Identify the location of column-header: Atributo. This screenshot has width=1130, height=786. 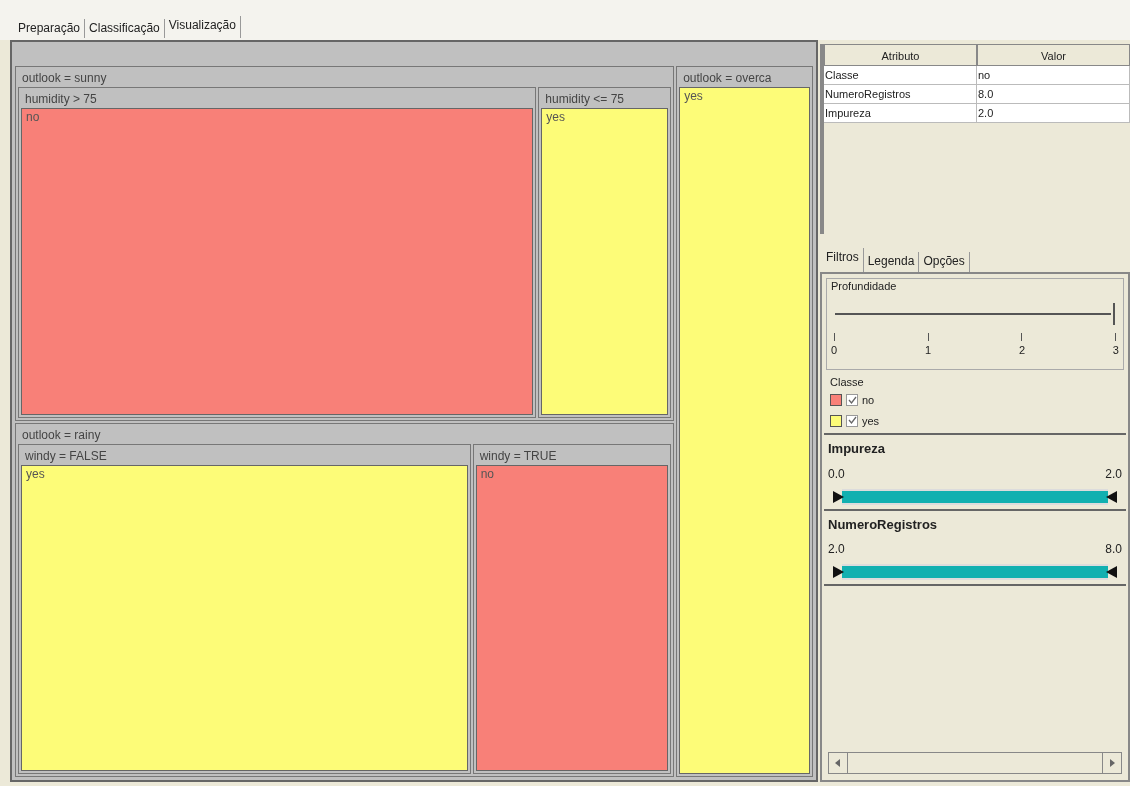
(900, 55).